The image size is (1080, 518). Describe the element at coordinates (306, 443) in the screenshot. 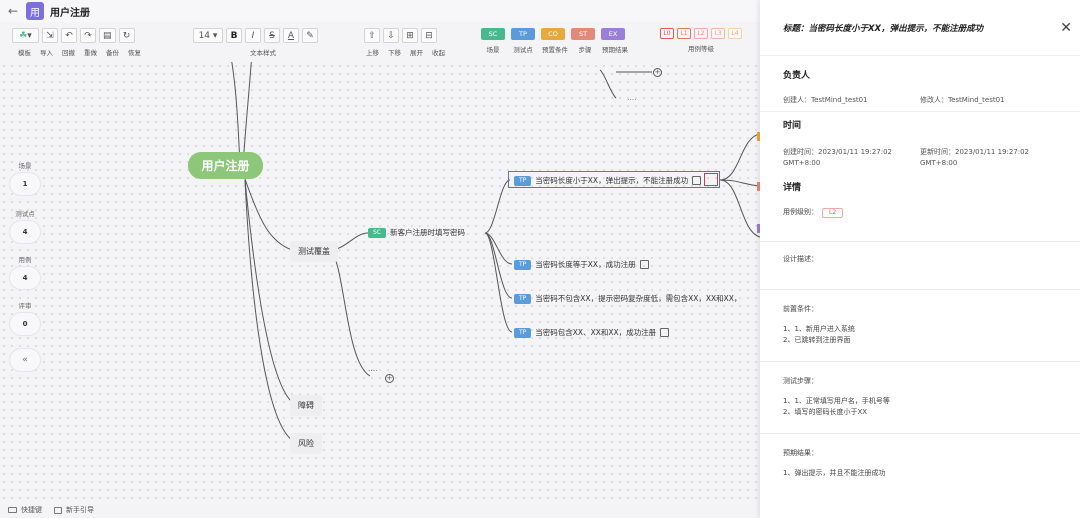

I see `branch-risk: 风险` at that location.